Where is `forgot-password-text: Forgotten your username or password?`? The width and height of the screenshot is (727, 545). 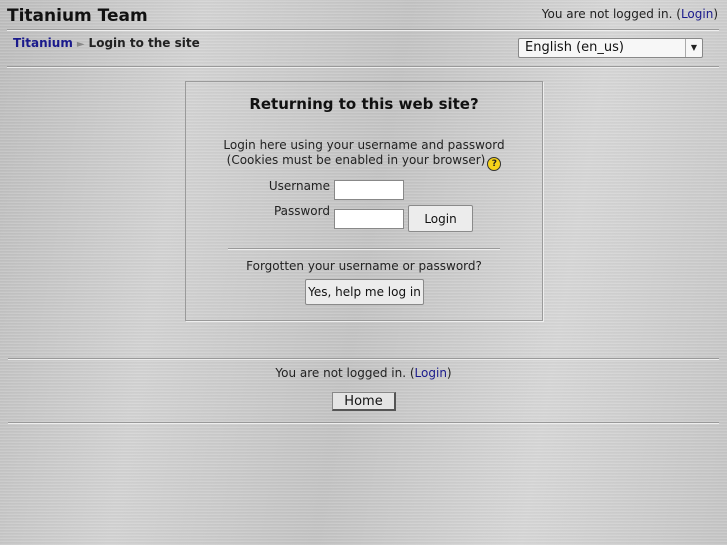
forgot-password-text: Forgotten your username or password? is located at coordinates (364, 266).